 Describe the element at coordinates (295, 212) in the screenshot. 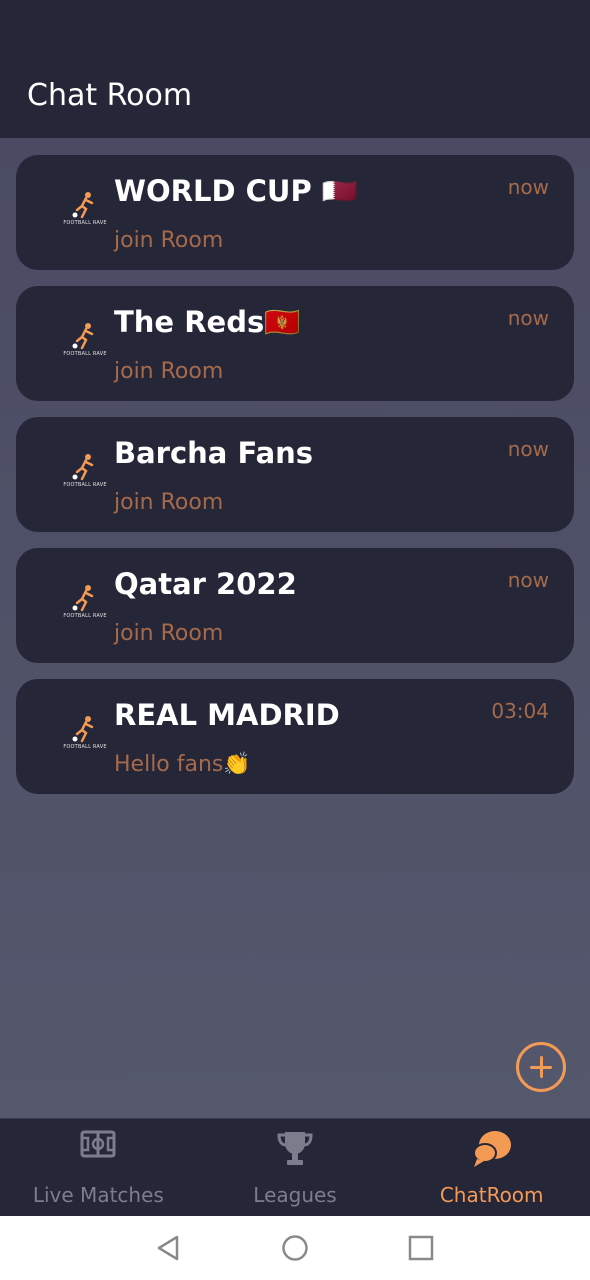

I see `room-card: FOOTBALL RAVE WORLD CUP 🇶🇦 join Room now` at that location.